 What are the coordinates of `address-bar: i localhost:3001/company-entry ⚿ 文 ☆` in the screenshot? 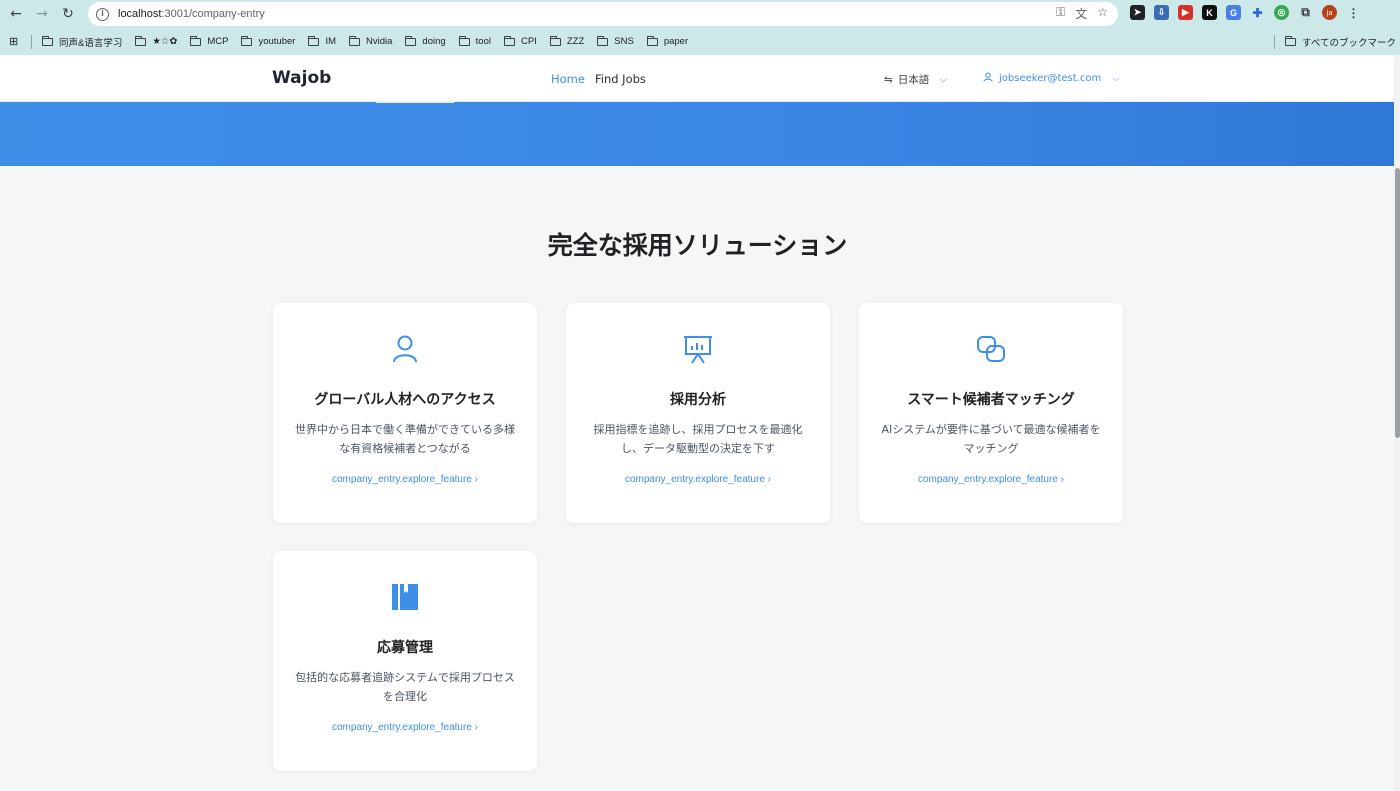 It's located at (603, 14).